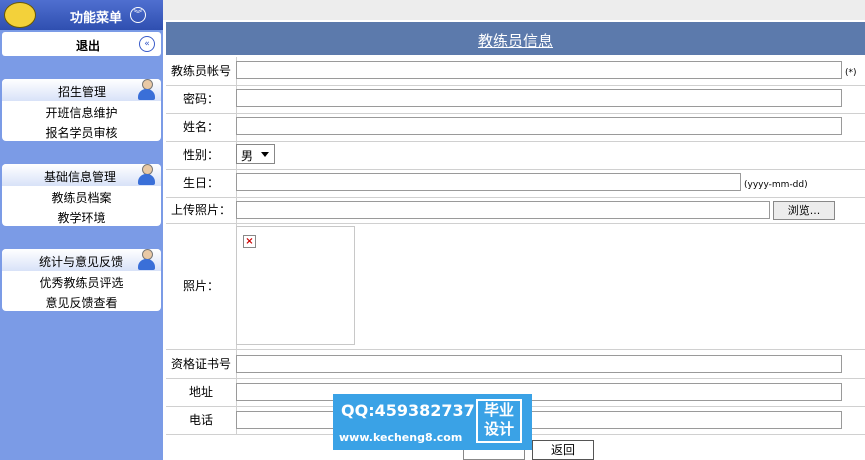  I want to click on watermark-banner: QQ:459382737 www.kecheng8.com 毕业 设计, so click(432, 422).